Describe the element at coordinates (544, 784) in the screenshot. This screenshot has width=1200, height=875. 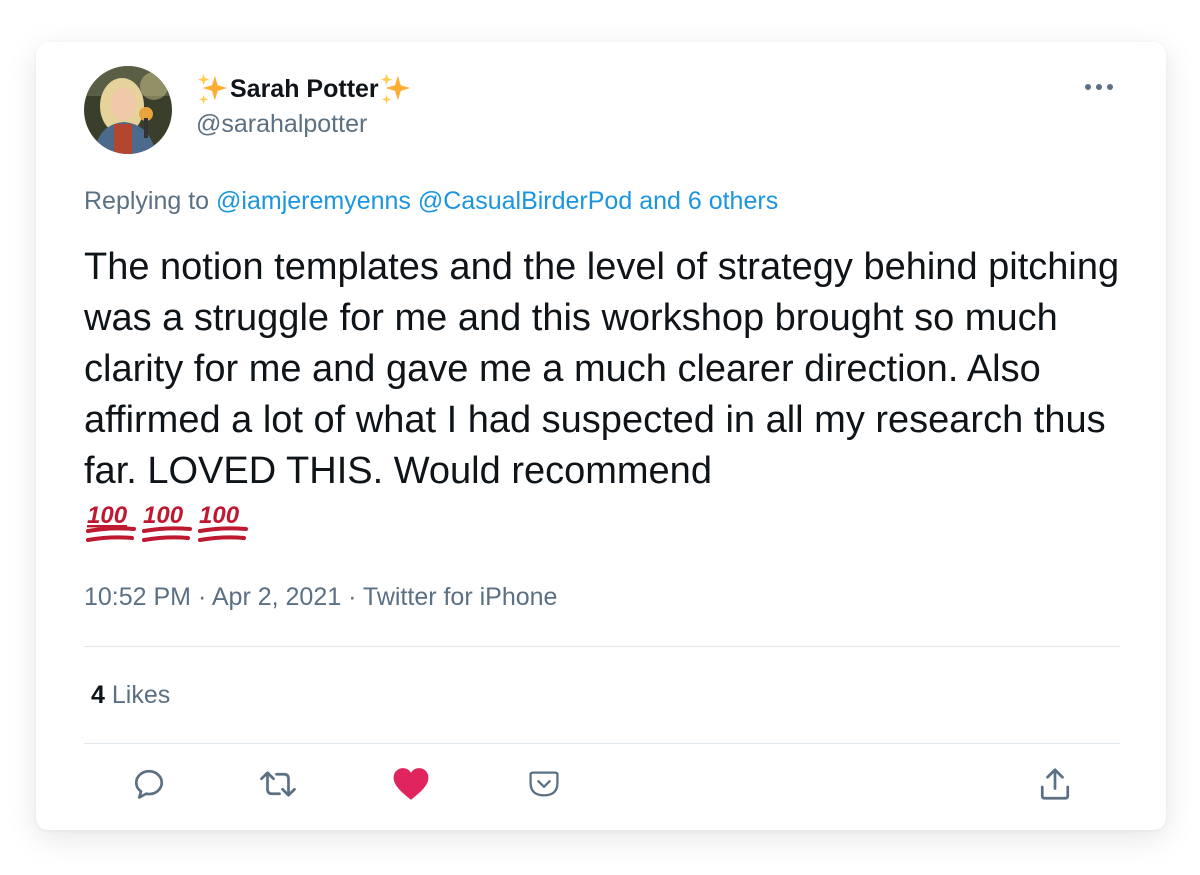
I see `pocket-icon` at that location.